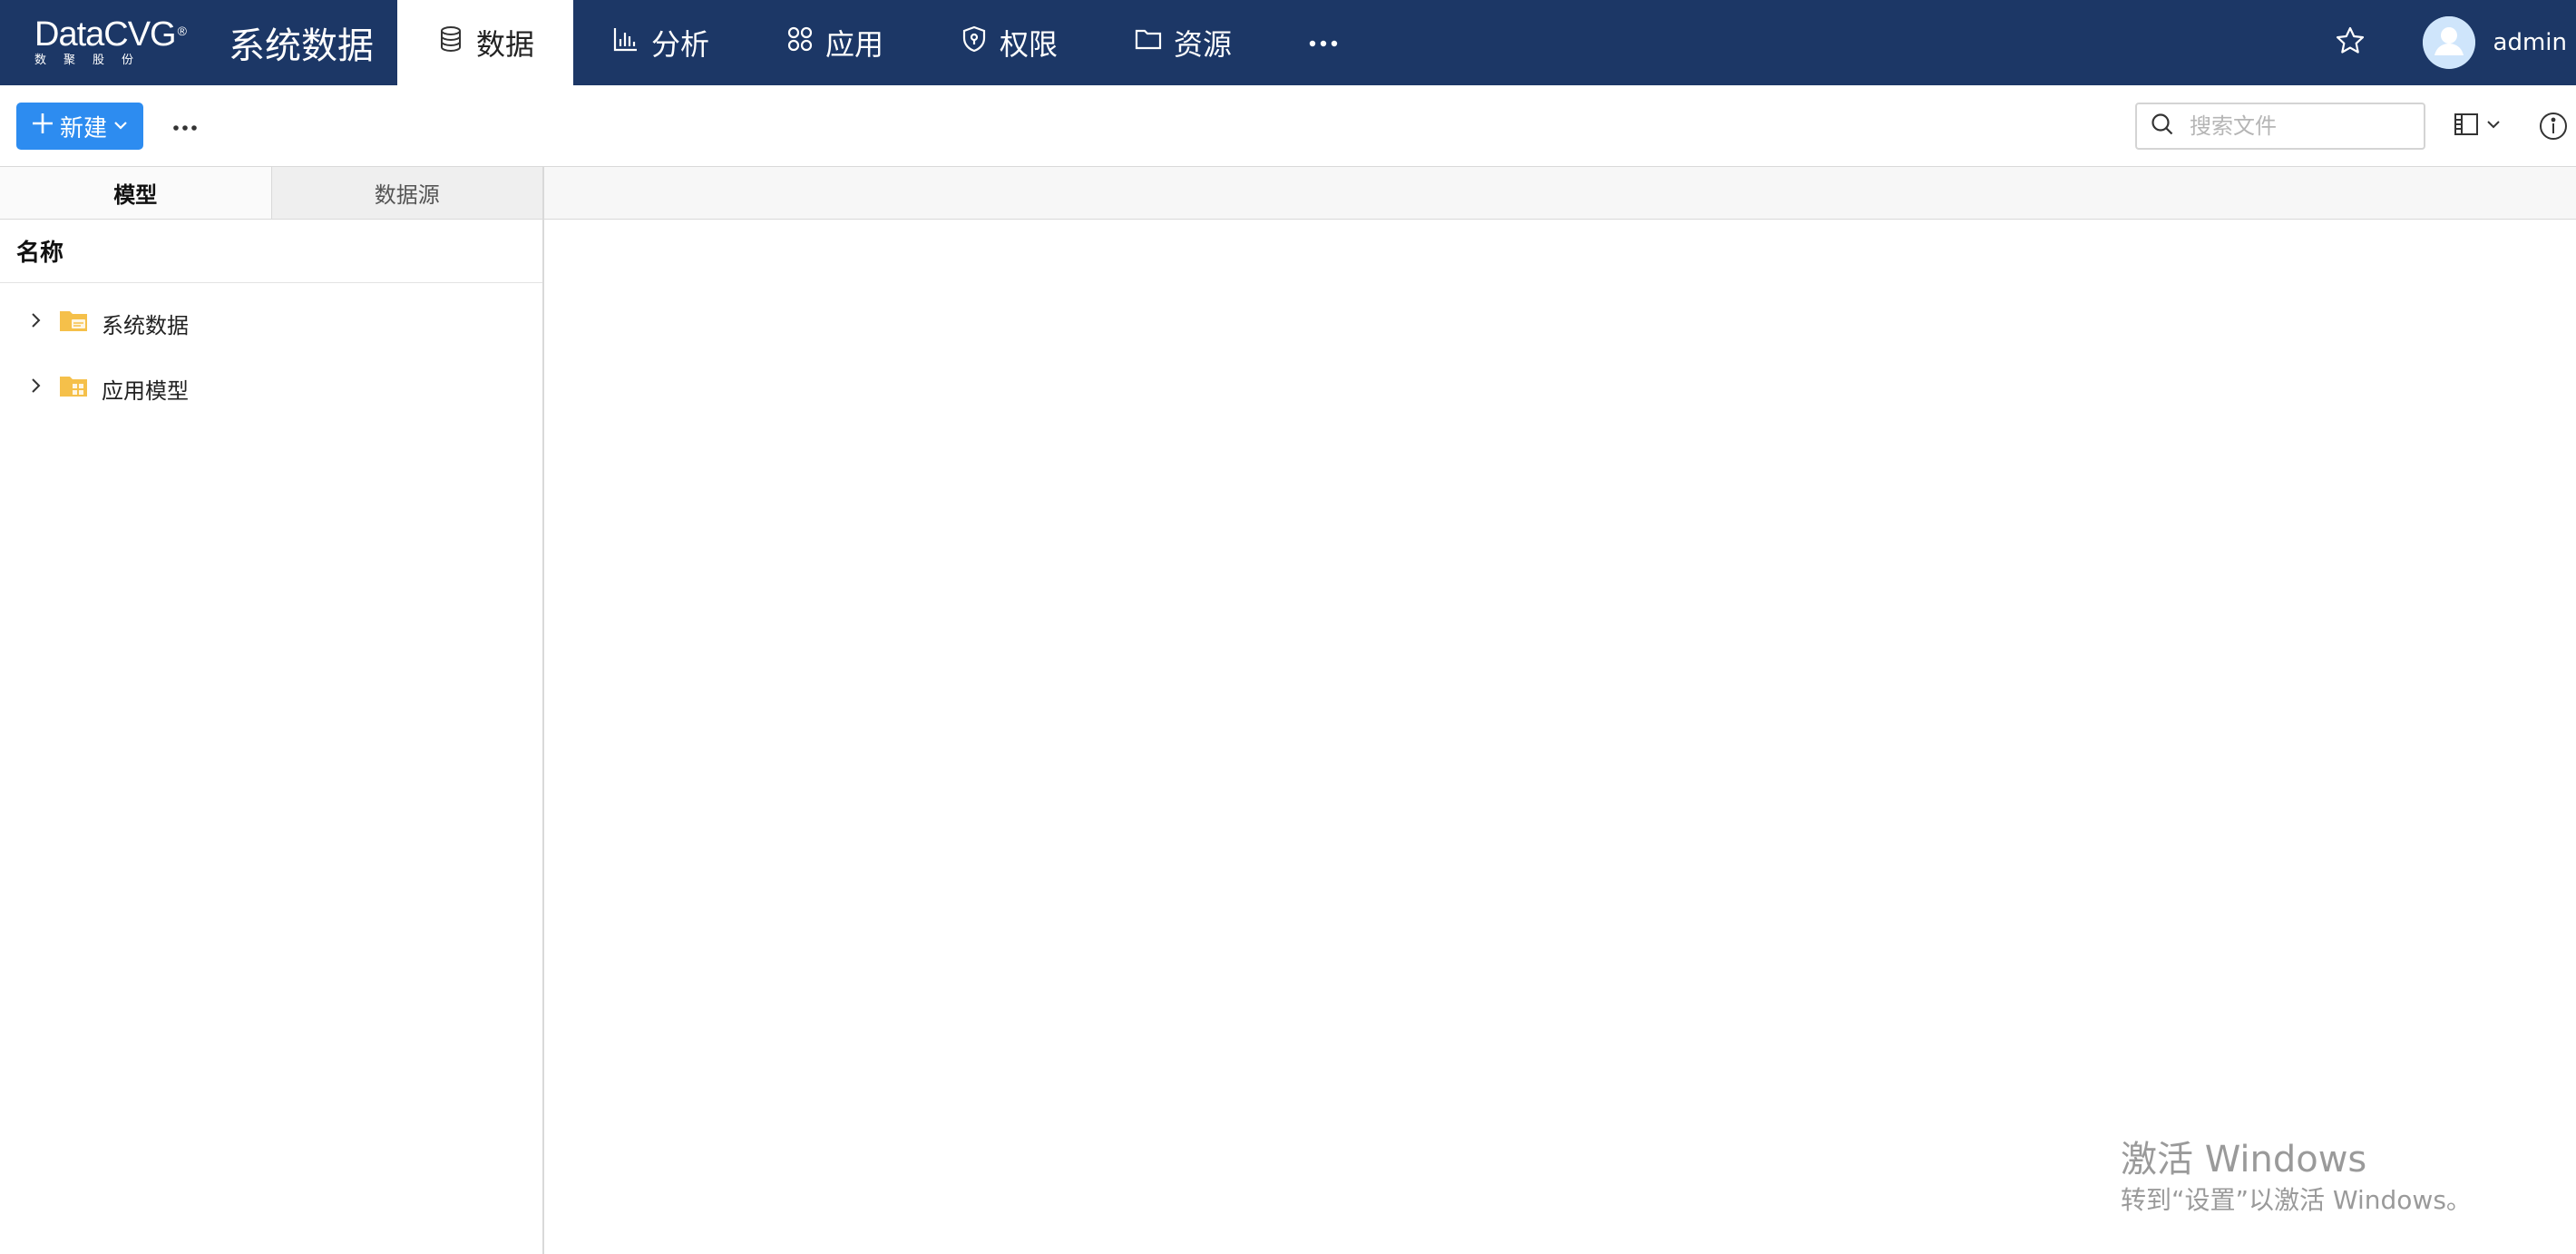 This screenshot has width=2576, height=1254. Describe the element at coordinates (1288, 126) in the screenshot. I see `toolbar: 新建` at that location.